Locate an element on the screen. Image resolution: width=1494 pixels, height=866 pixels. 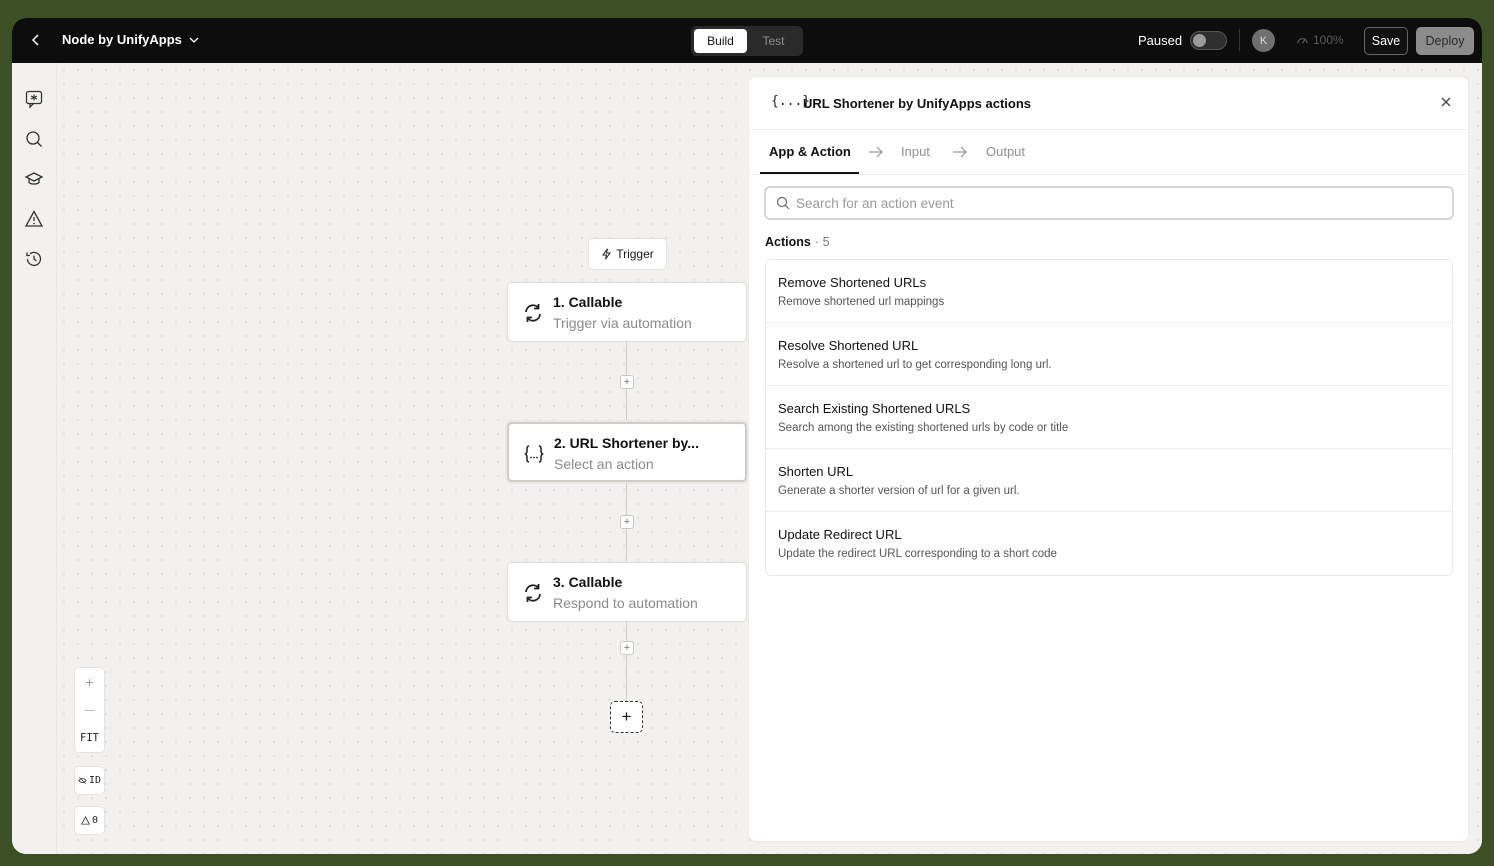
health-value: 100% is located at coordinates (1328, 40).